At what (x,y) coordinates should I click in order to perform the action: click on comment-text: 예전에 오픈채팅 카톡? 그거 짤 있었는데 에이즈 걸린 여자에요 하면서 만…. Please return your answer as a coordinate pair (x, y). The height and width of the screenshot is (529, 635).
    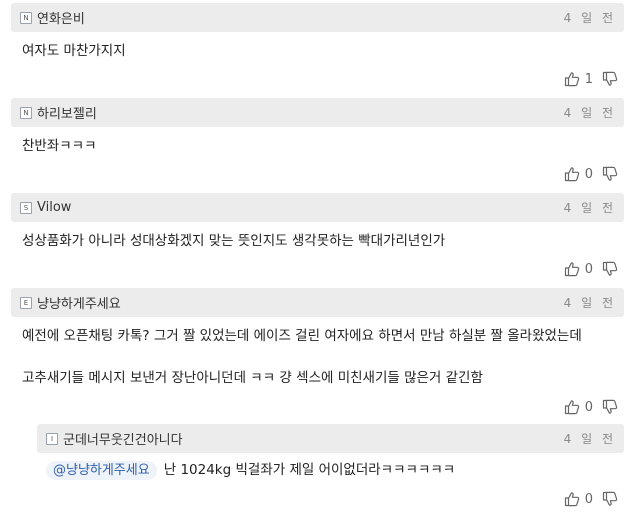
    Looking at the image, I should click on (302, 357).